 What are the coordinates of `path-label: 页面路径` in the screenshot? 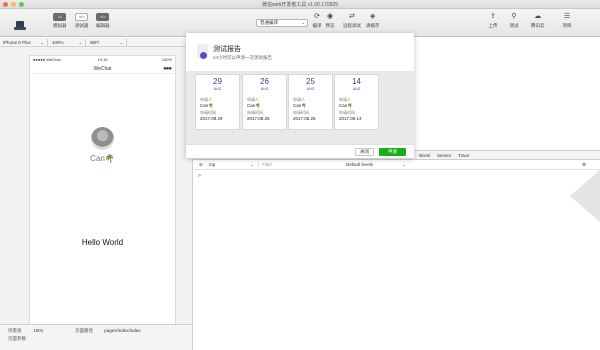 It's located at (84, 330).